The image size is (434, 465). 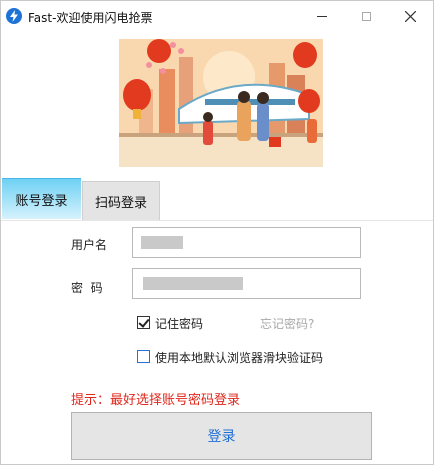 I want to click on close-icon, so click(x=410, y=16).